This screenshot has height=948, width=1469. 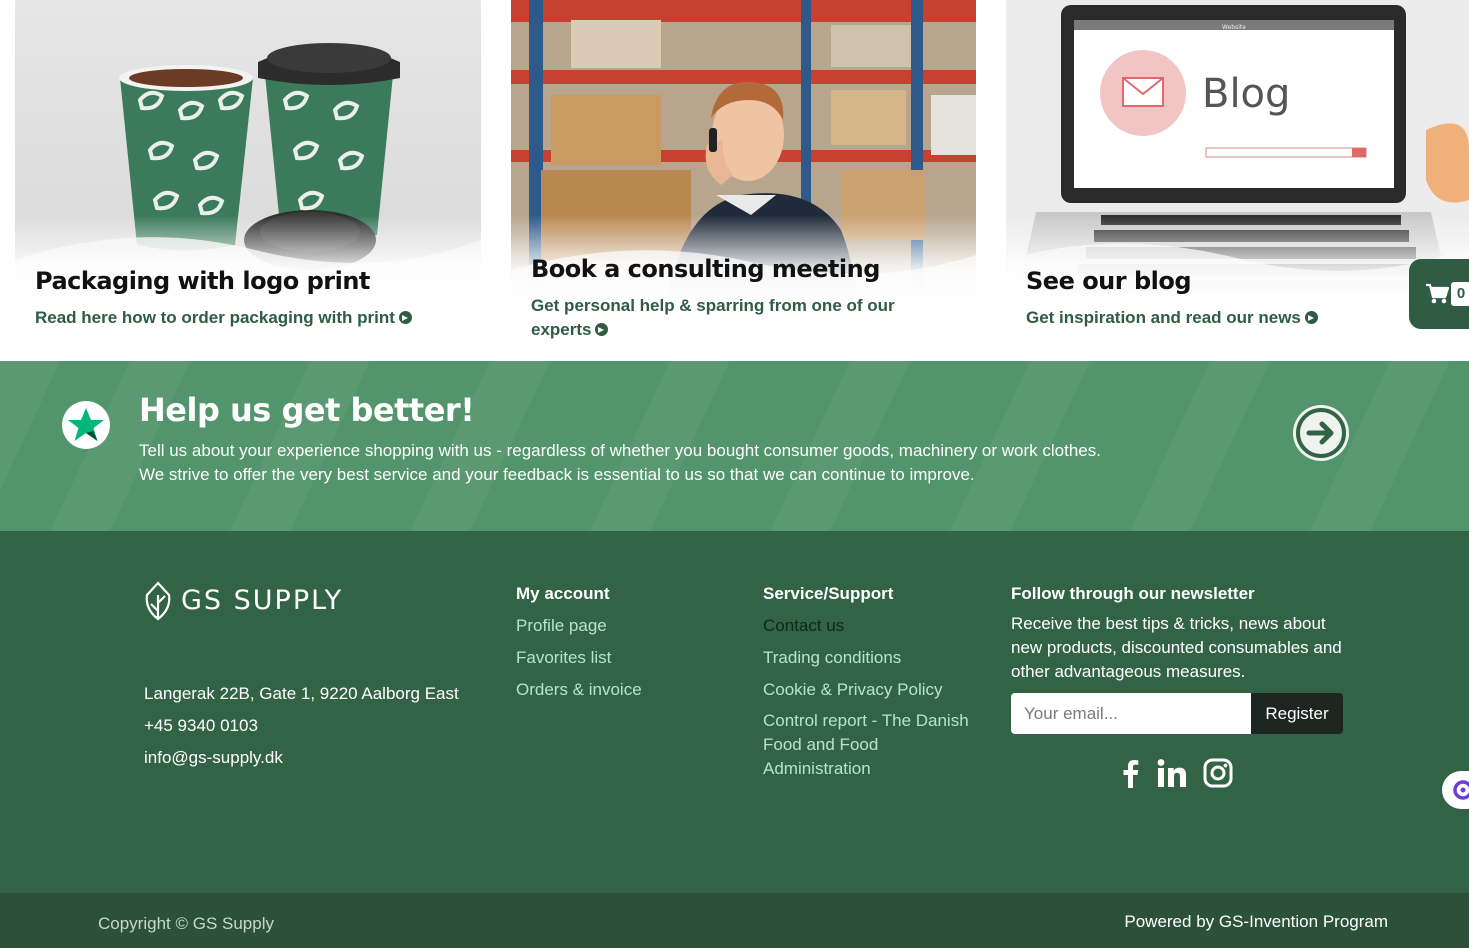 I want to click on gs-supply-logo: GS SUPPLY, so click(x=242, y=601).